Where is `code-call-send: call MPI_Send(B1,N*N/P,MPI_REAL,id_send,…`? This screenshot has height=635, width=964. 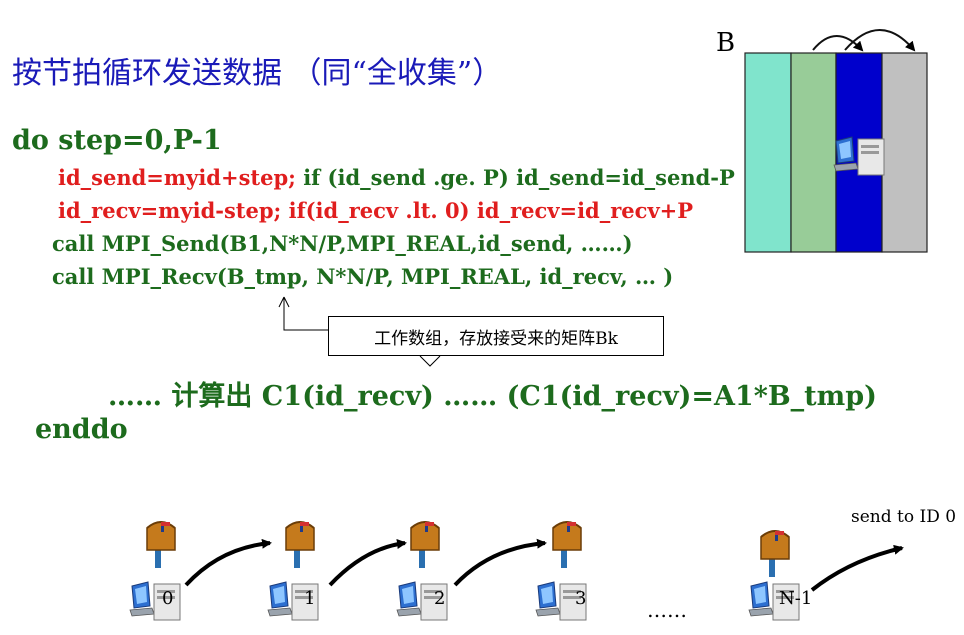 code-call-send: call MPI_Send(B1,N*N/P,MPI_REAL,id_send,… is located at coordinates (342, 243).